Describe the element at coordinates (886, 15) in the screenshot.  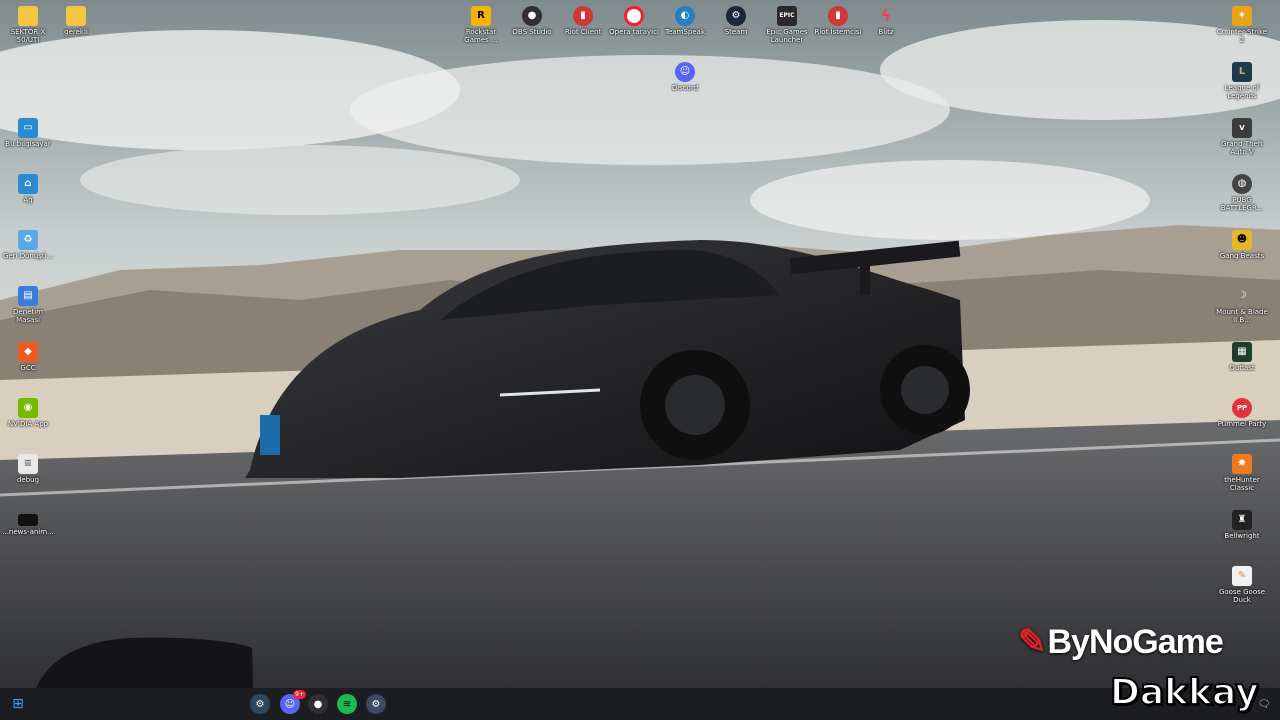
I see `blitz-icon: ϟ` at that location.